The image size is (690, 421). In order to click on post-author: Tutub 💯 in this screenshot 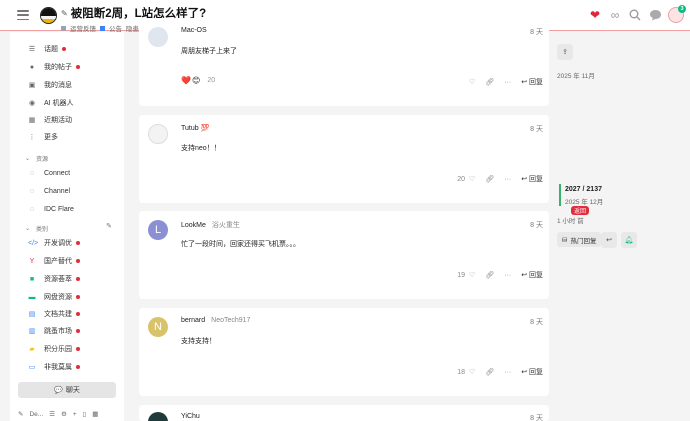, I will do `click(195, 128)`.